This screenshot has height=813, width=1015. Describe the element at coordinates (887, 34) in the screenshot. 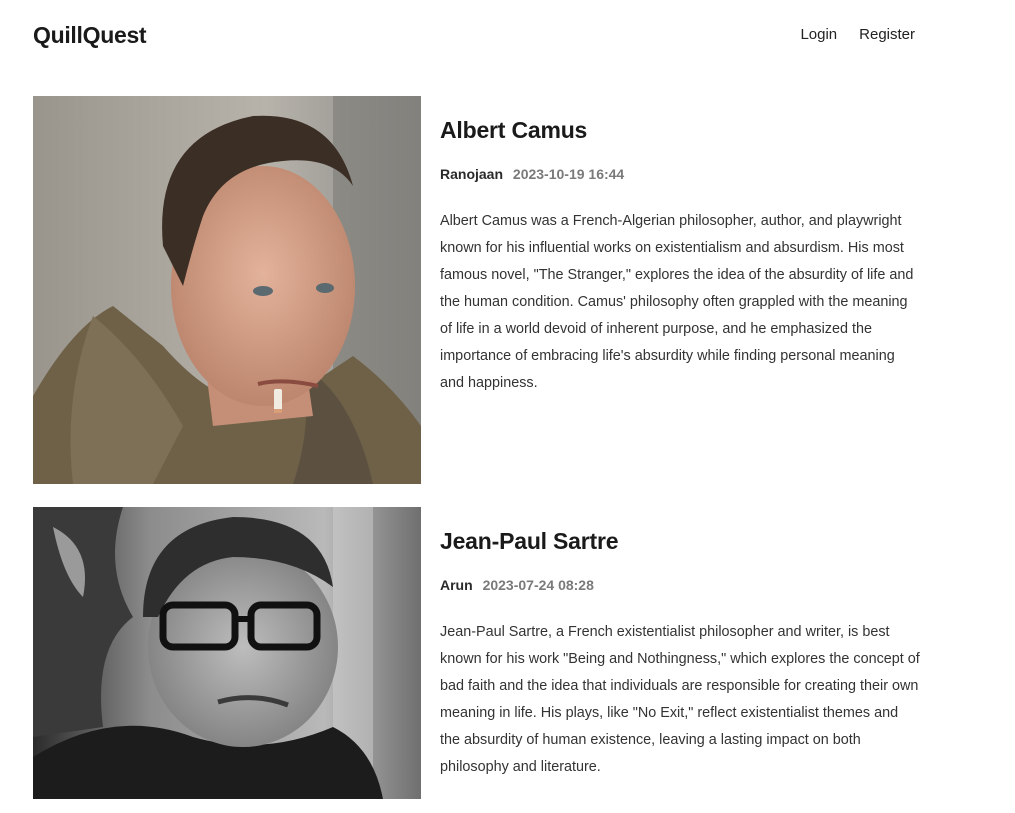

I see `register-link: Register` at that location.